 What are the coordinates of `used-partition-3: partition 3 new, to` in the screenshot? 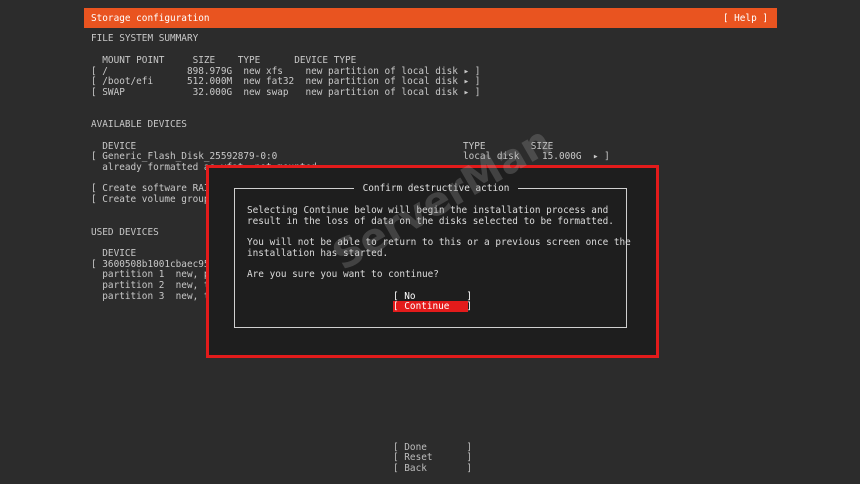 It's located at (153, 297).